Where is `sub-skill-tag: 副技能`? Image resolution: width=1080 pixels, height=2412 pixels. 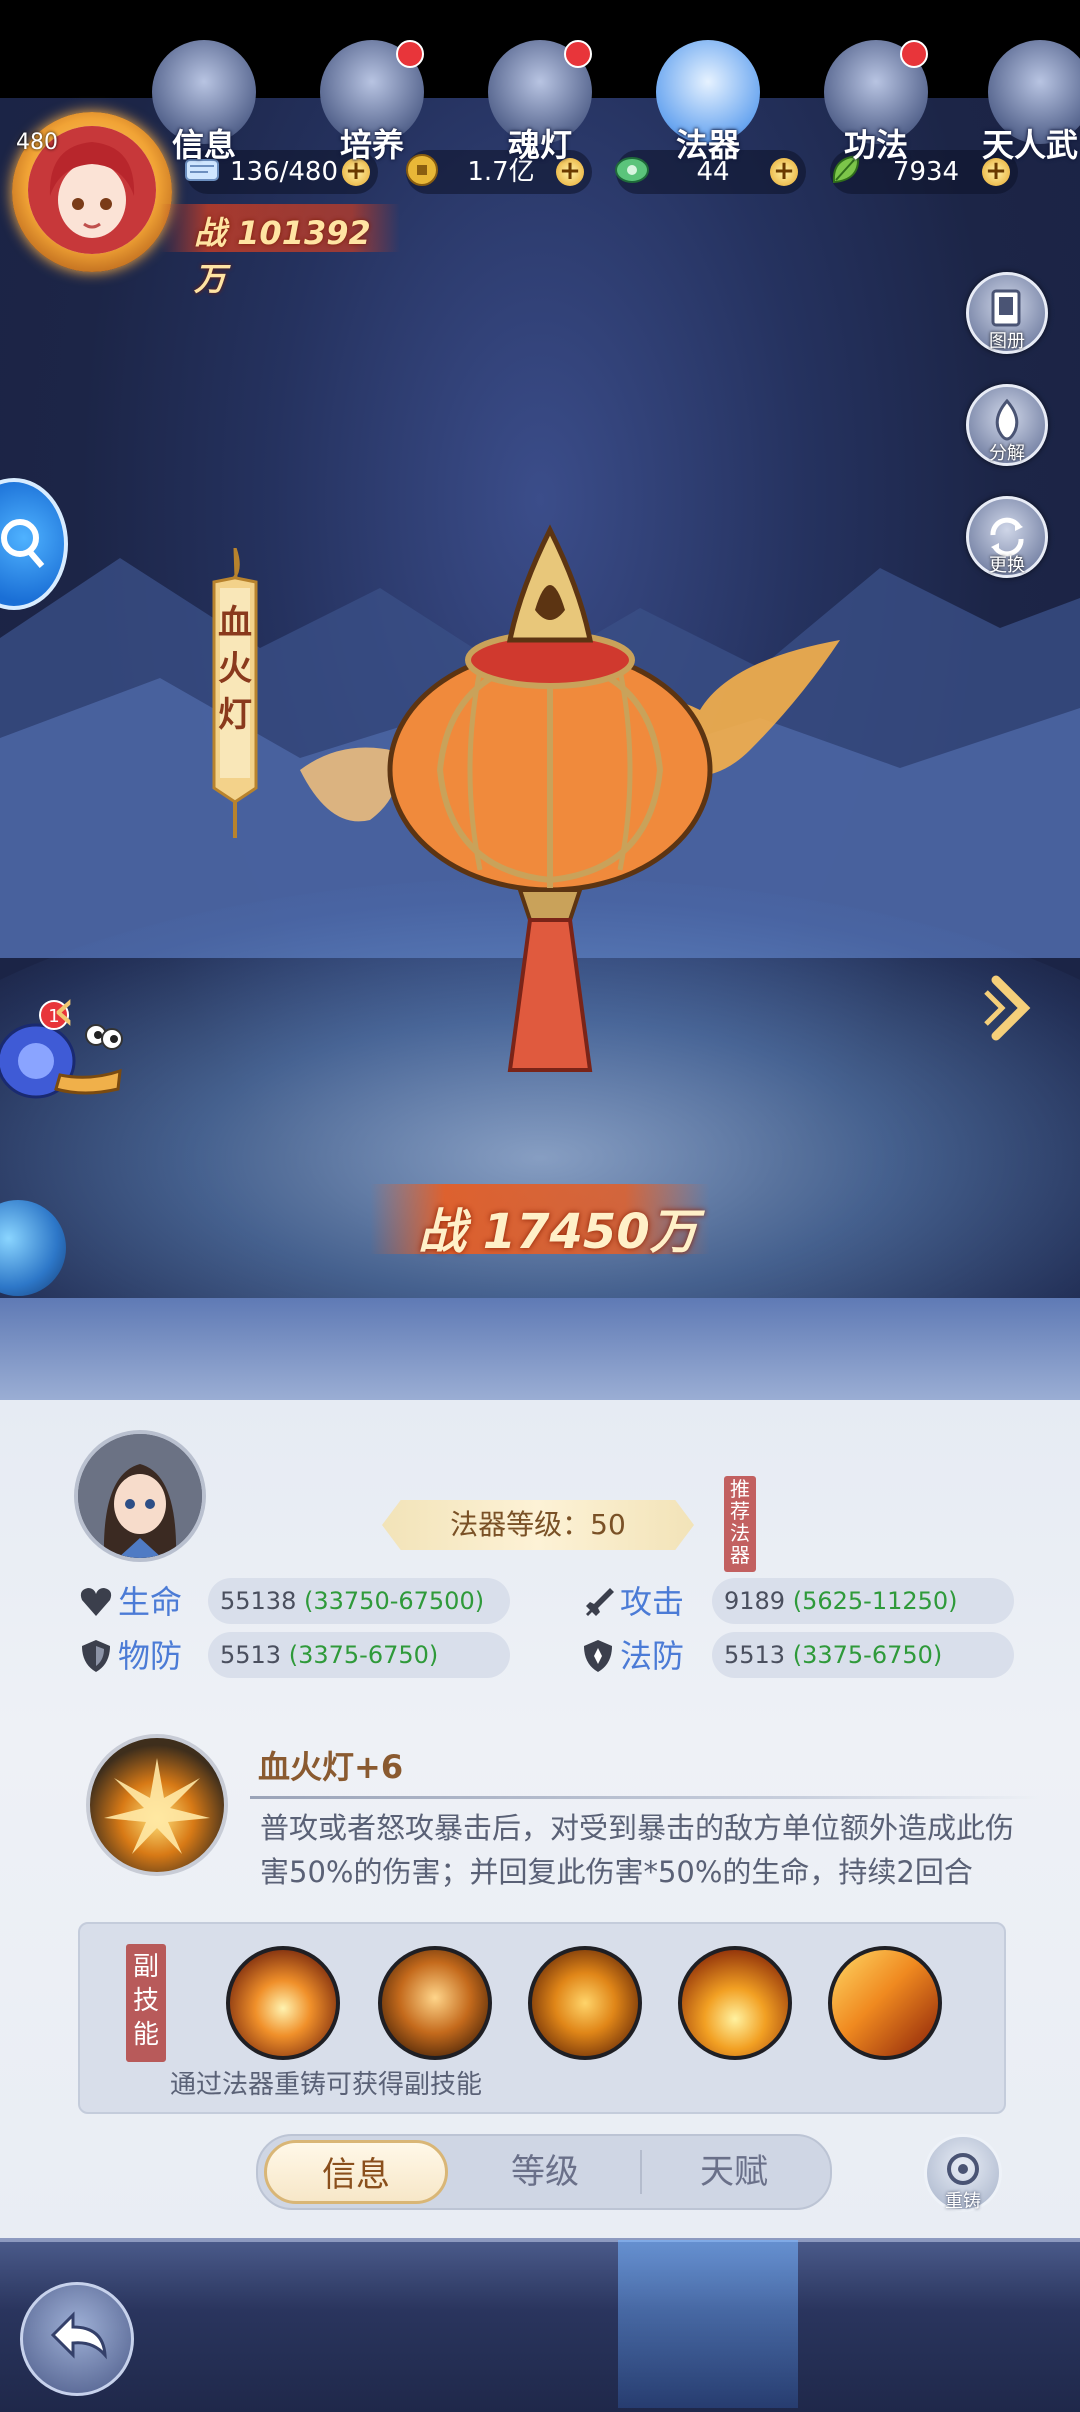
sub-skill-tag: 副技能 is located at coordinates (146, 2003).